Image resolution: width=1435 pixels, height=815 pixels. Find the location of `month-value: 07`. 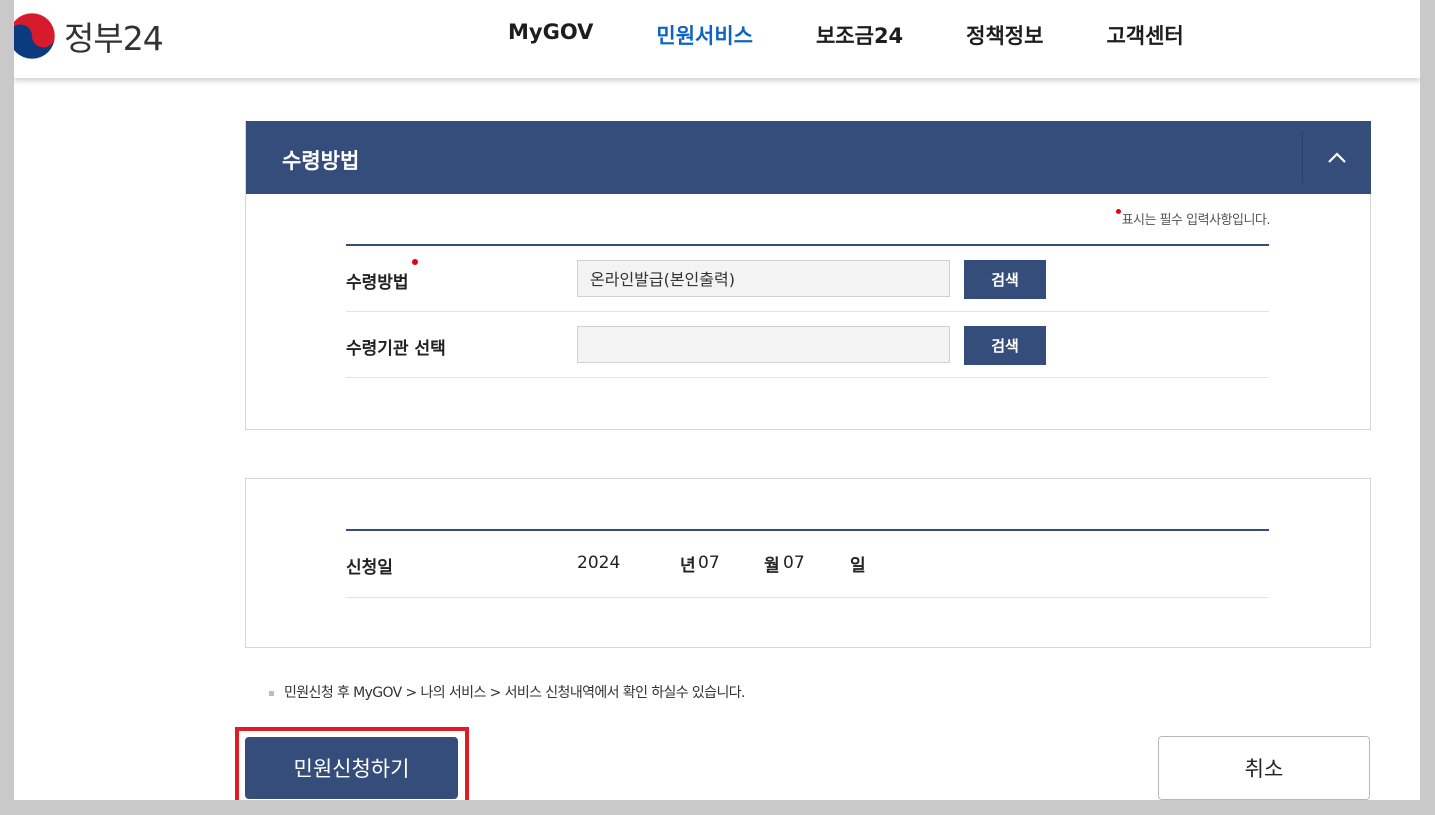

month-value: 07 is located at coordinates (709, 563).